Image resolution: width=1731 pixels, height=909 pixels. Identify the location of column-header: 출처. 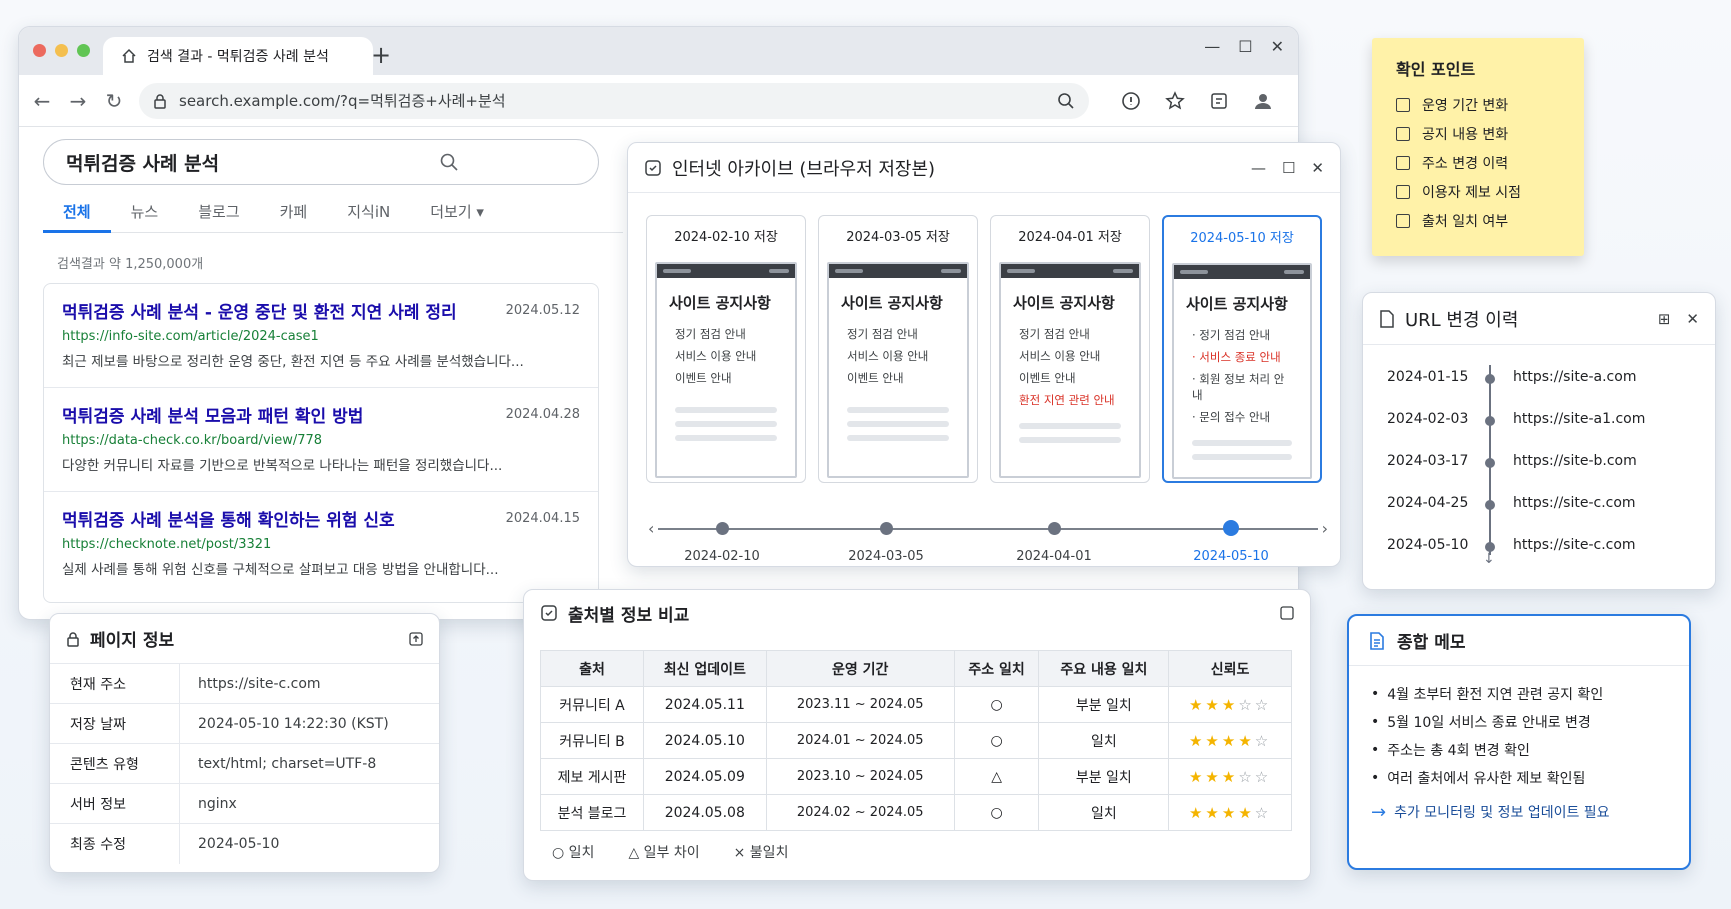
(592, 668).